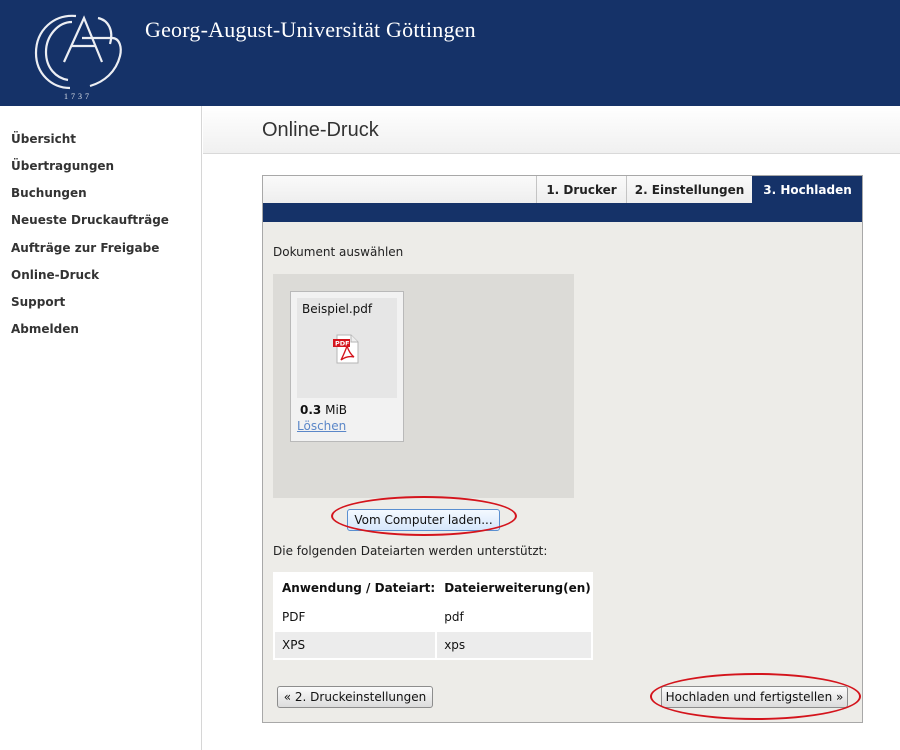 This screenshot has height=750, width=900. Describe the element at coordinates (423, 386) in the screenshot. I see `upload-drop-area: Beispiel.pdf PDF 0.3 MiB Löschen` at that location.